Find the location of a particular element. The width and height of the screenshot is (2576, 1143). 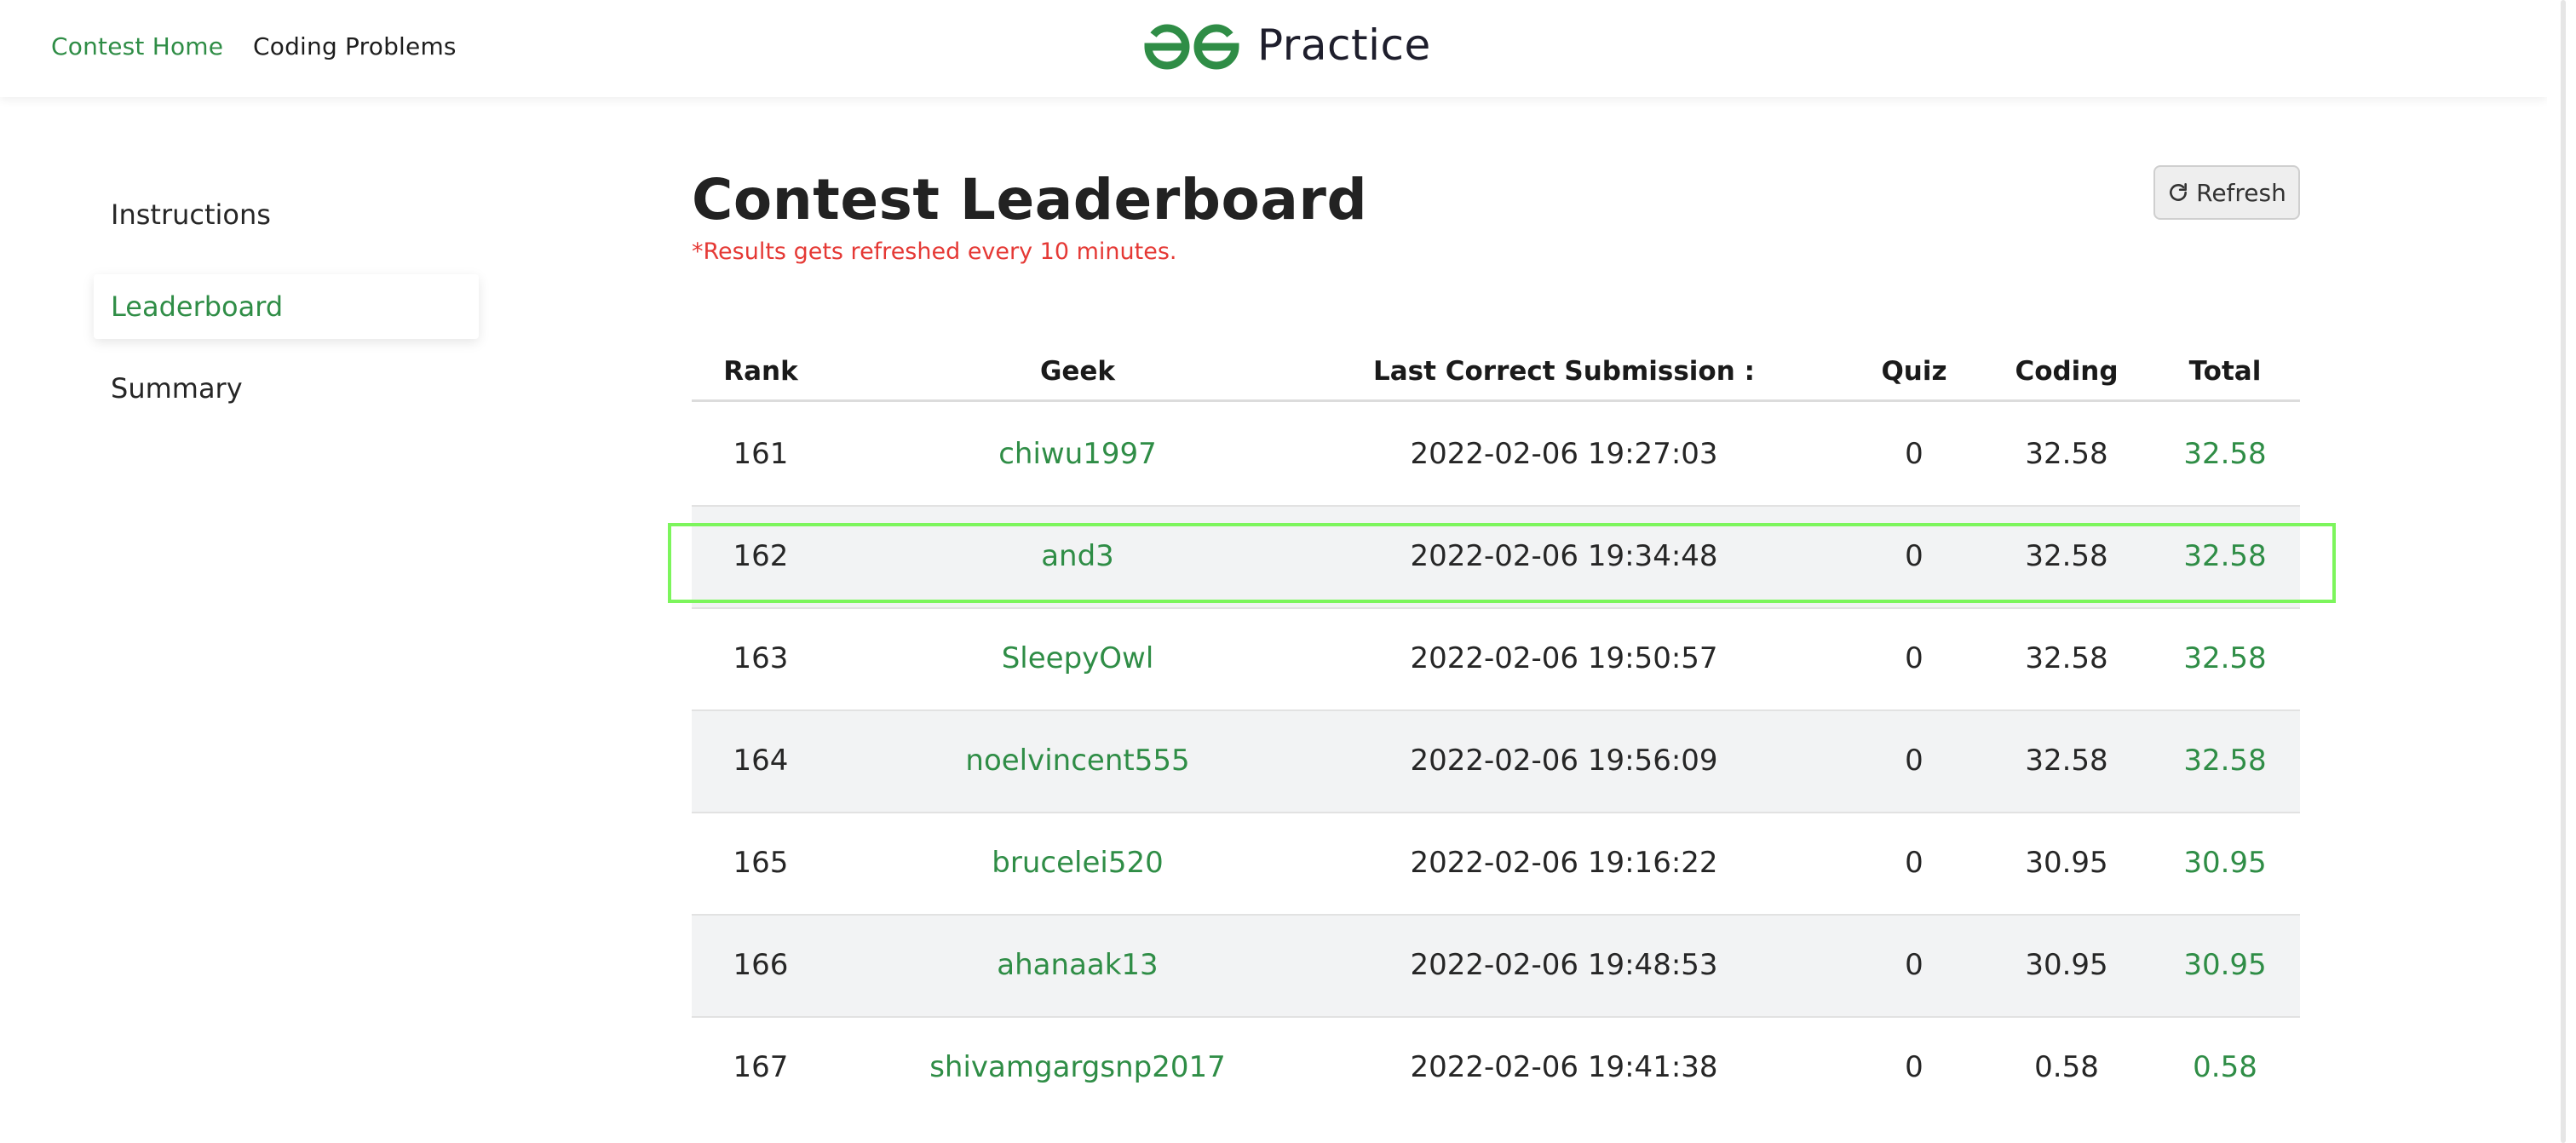

cell-rank: 166 is located at coordinates (761, 965).